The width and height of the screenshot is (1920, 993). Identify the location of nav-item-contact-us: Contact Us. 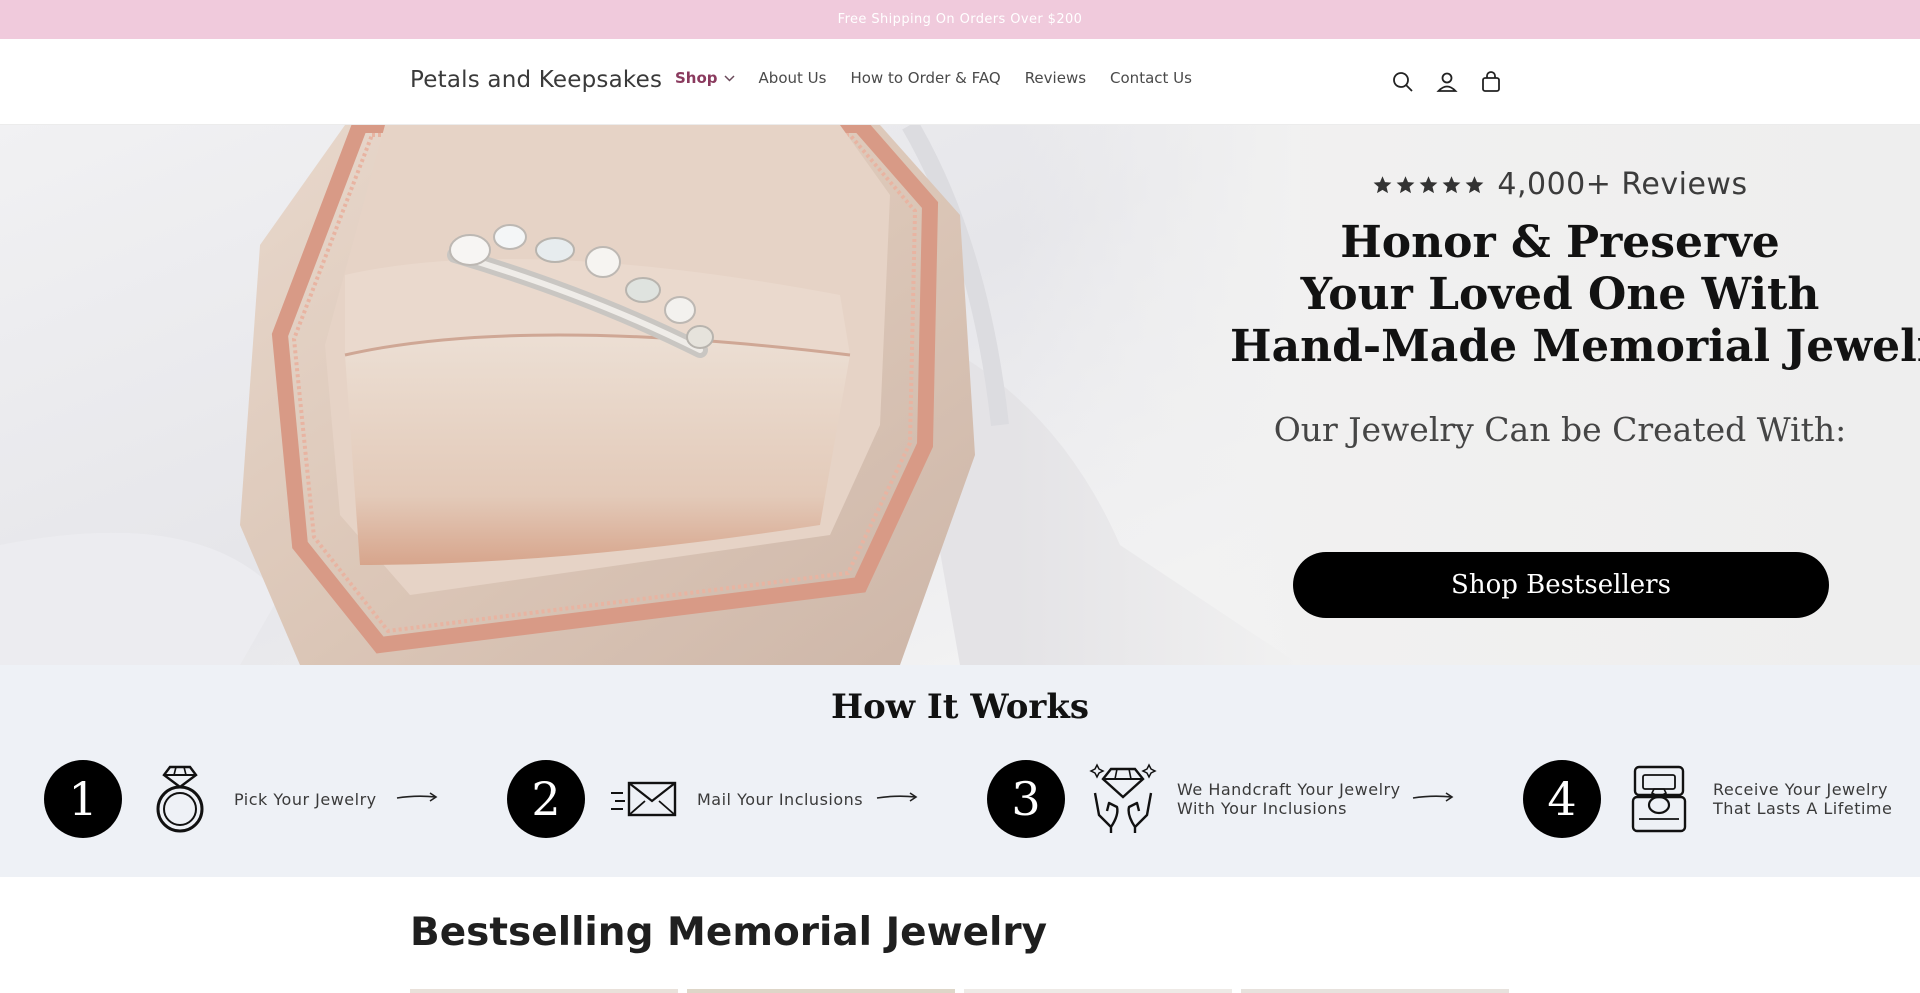
(1151, 78).